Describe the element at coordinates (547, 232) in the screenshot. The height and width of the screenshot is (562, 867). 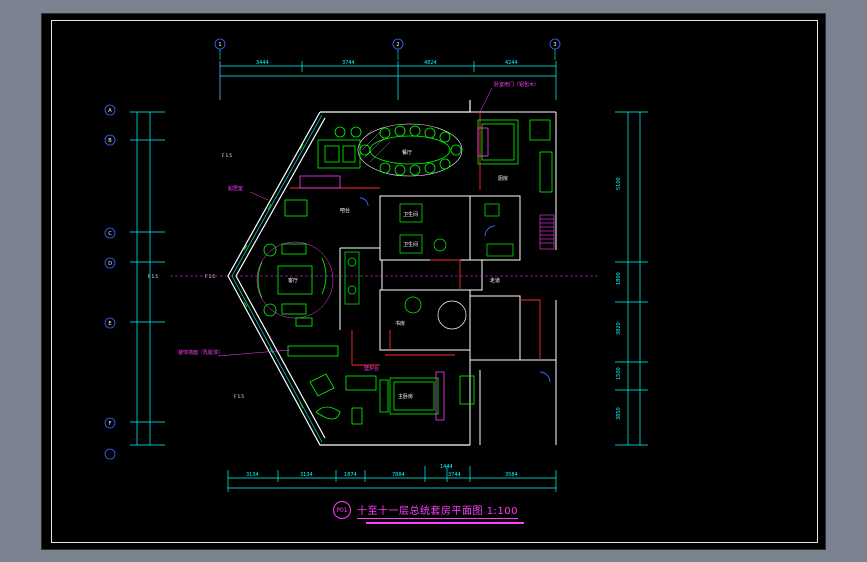
I see `stair` at that location.